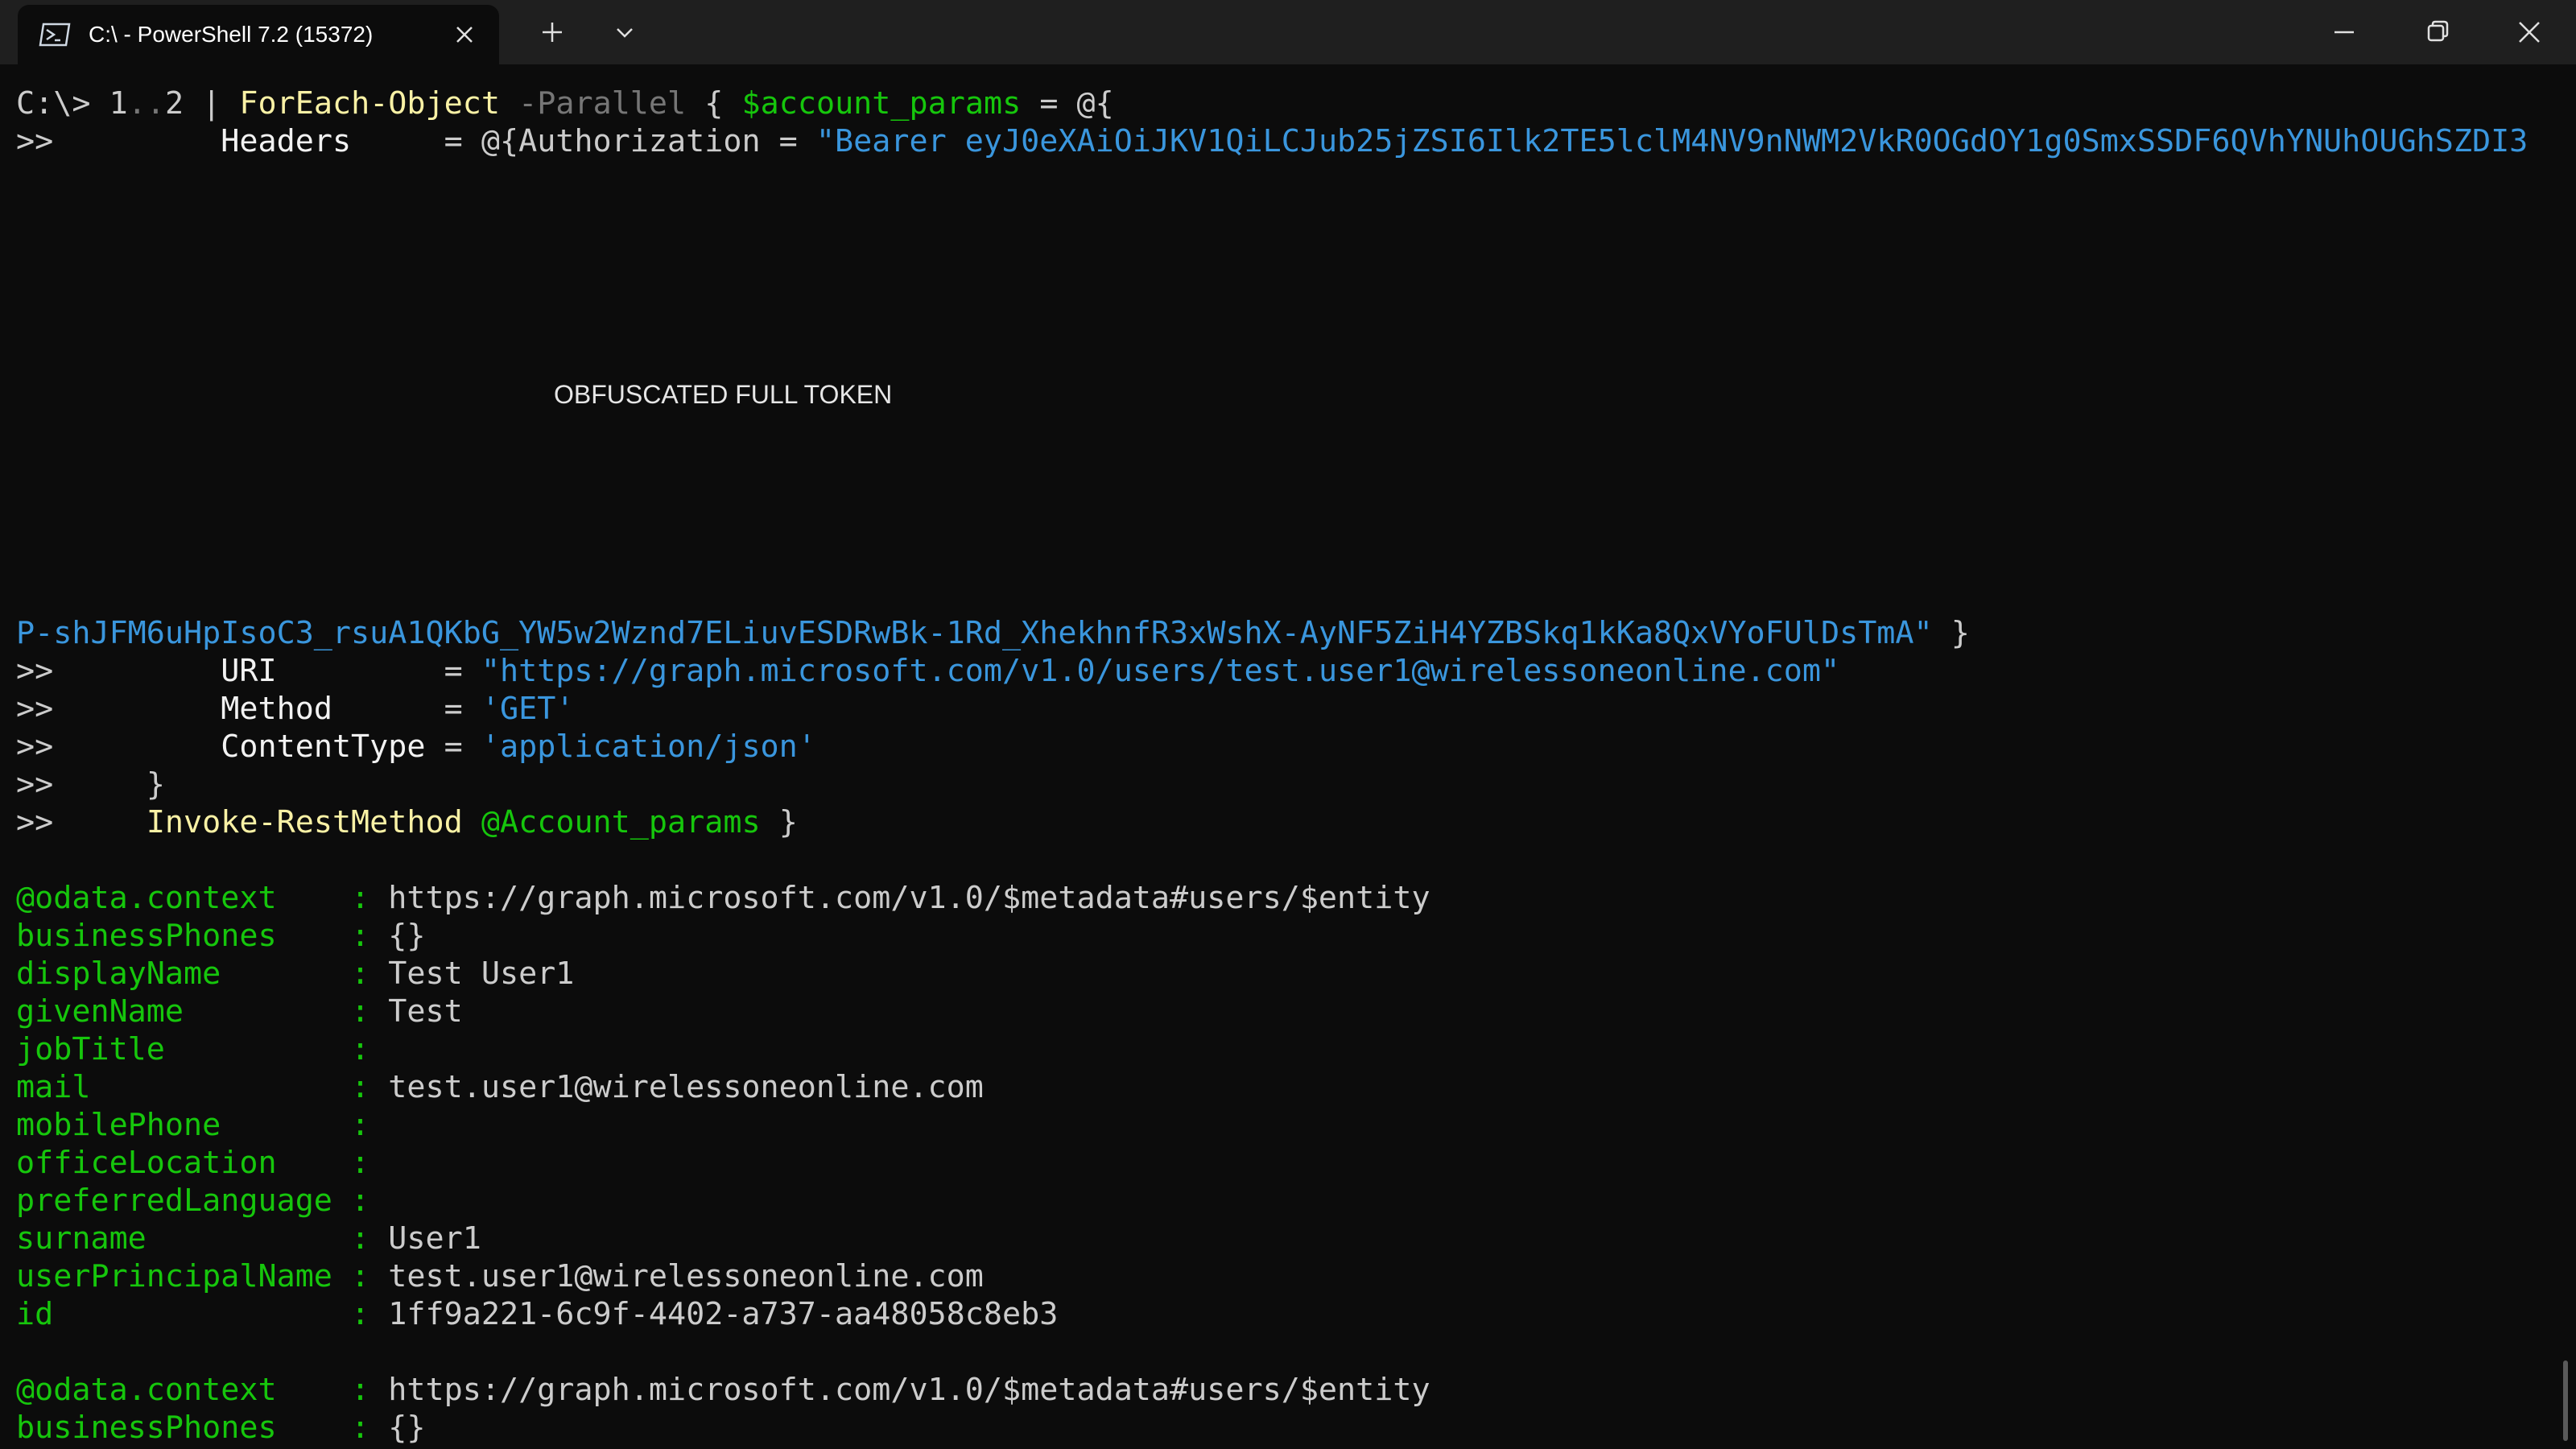 The width and height of the screenshot is (2576, 1449). I want to click on range-end: 2, so click(174, 103).